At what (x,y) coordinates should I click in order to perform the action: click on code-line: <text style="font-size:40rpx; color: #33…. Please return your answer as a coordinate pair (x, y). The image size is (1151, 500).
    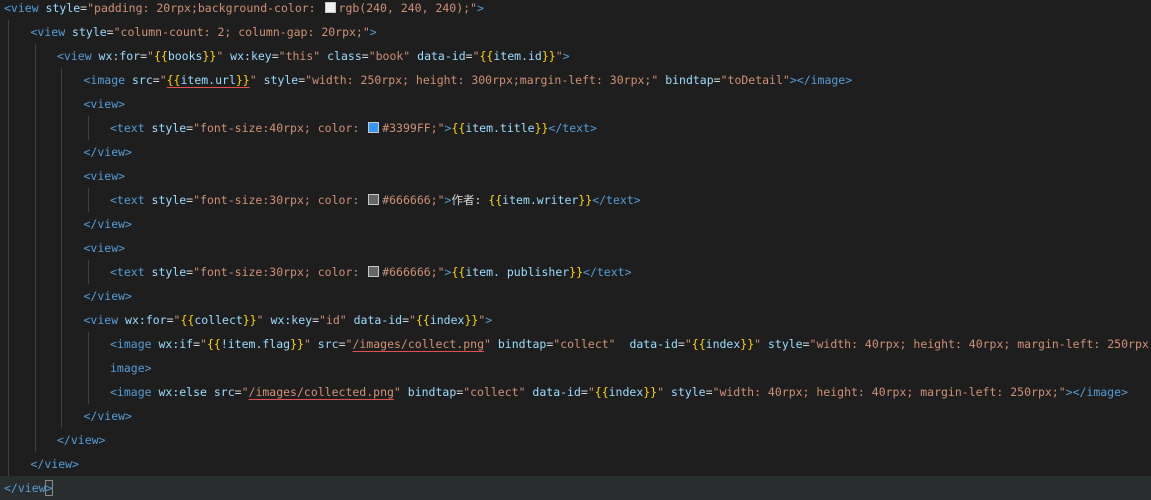
    Looking at the image, I should click on (575, 128).